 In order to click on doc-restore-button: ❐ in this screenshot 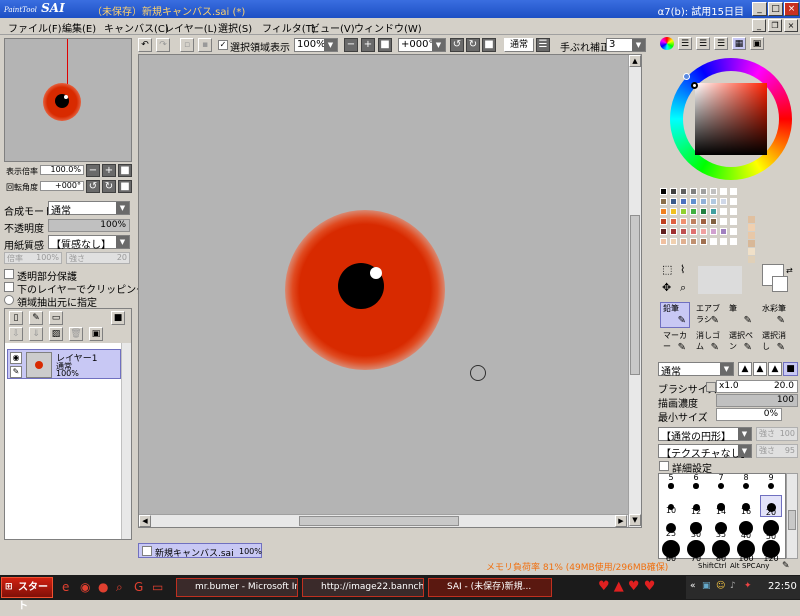, I will do `click(775, 25)`.